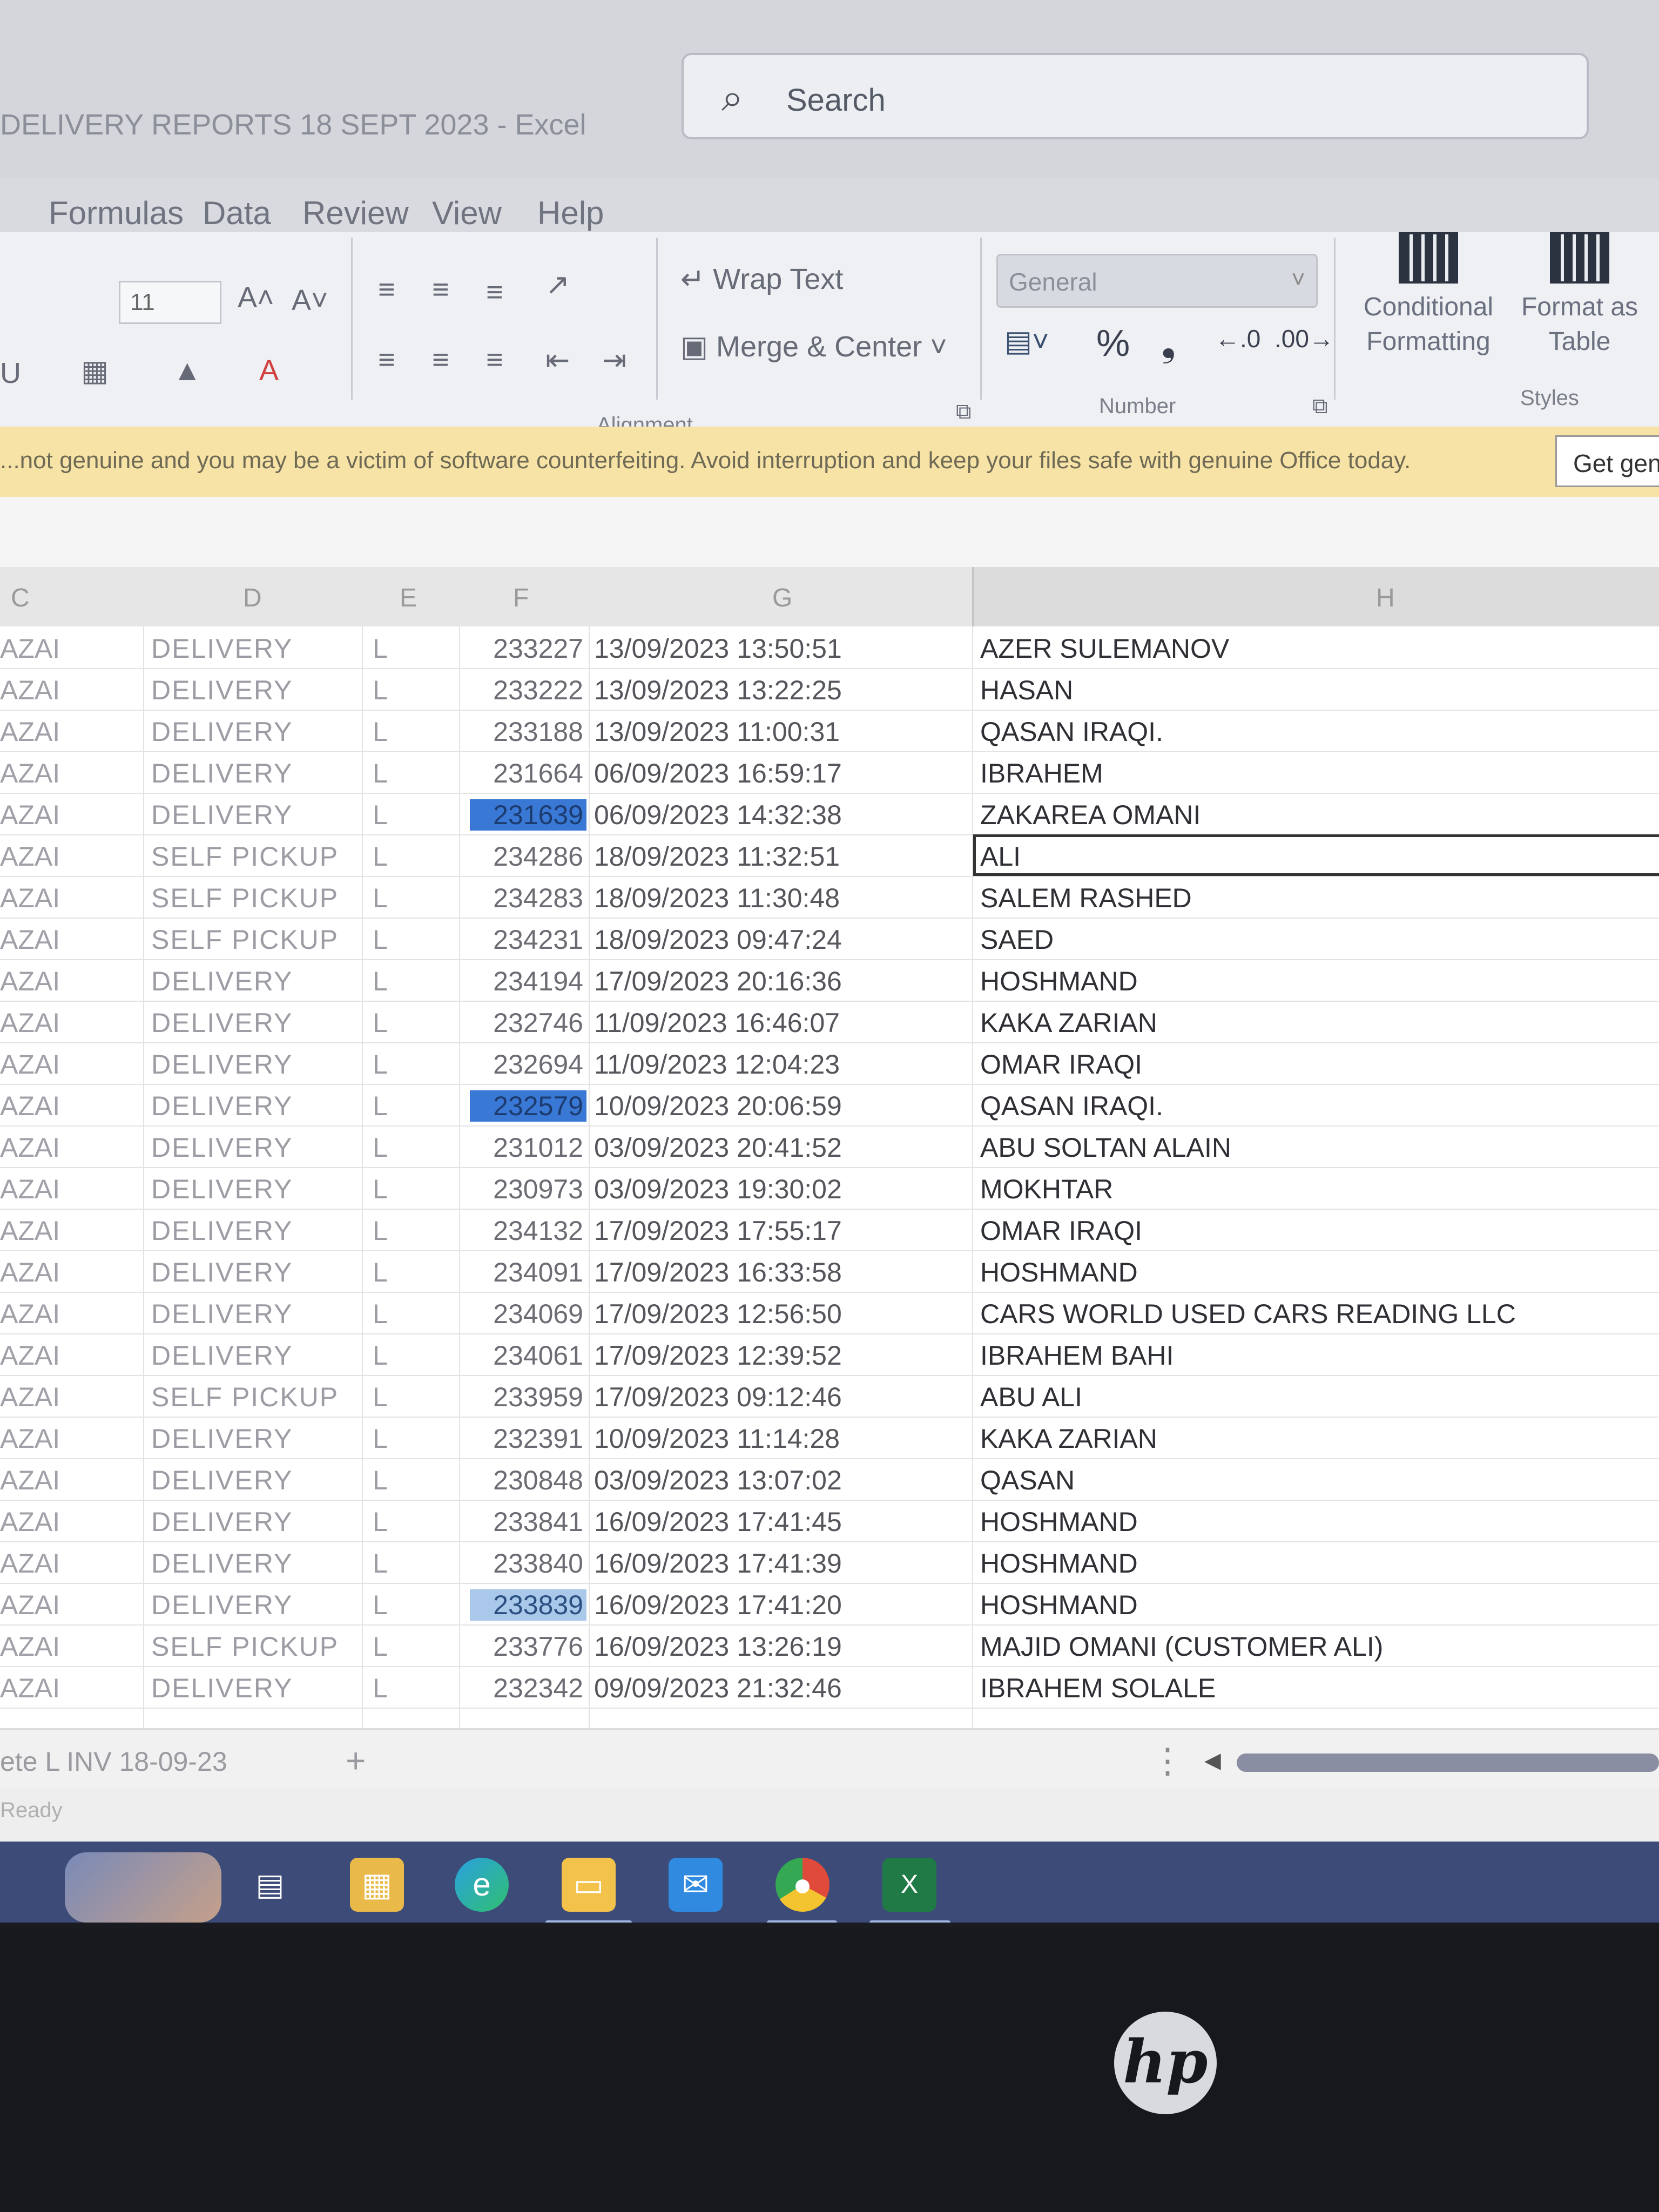  What do you see at coordinates (718, 981) in the screenshot?
I see `cell-g: 17/09/2023 20:16:36` at bounding box center [718, 981].